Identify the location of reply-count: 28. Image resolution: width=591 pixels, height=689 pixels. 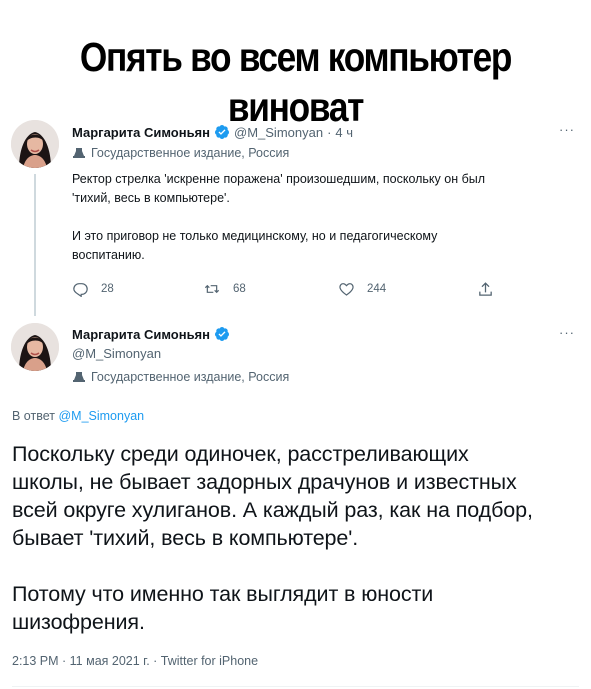
(107, 289).